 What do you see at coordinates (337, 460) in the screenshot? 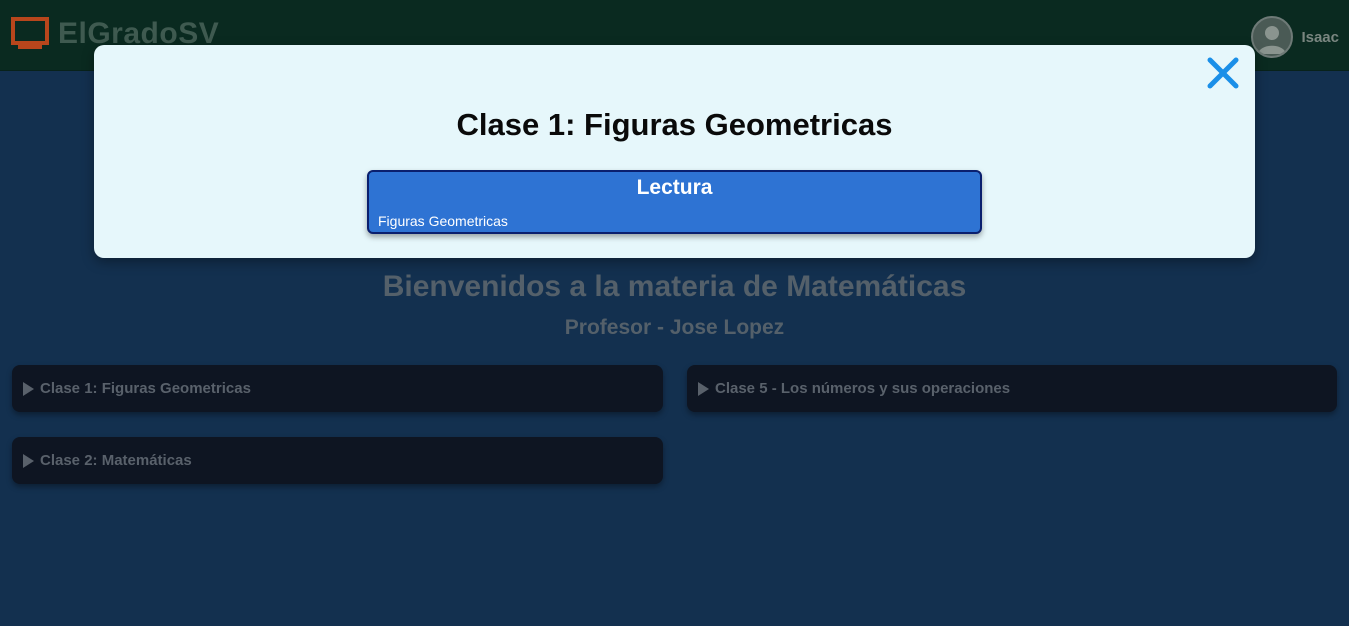
I see `class-card: Clase 2: Matemáticas` at bounding box center [337, 460].